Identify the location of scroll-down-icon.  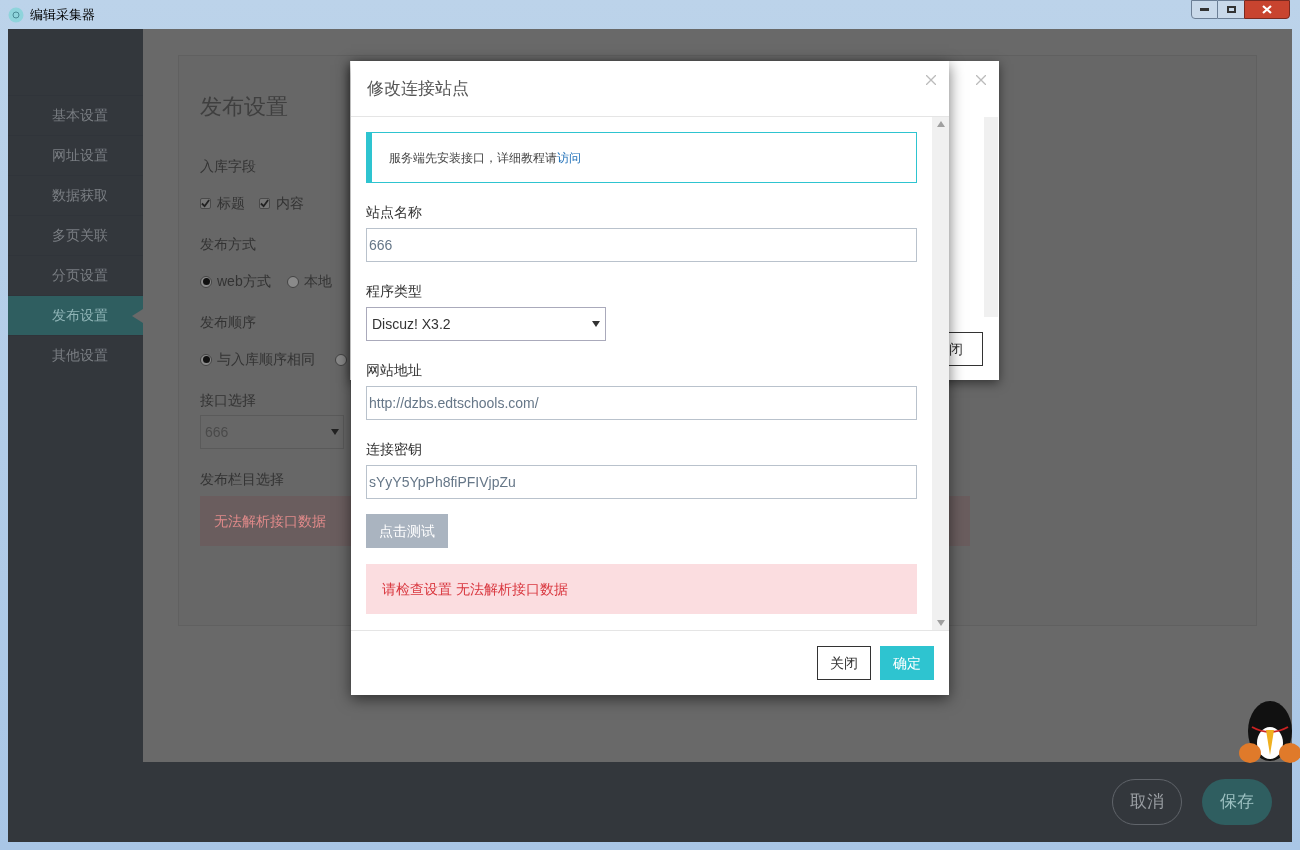
(940, 623).